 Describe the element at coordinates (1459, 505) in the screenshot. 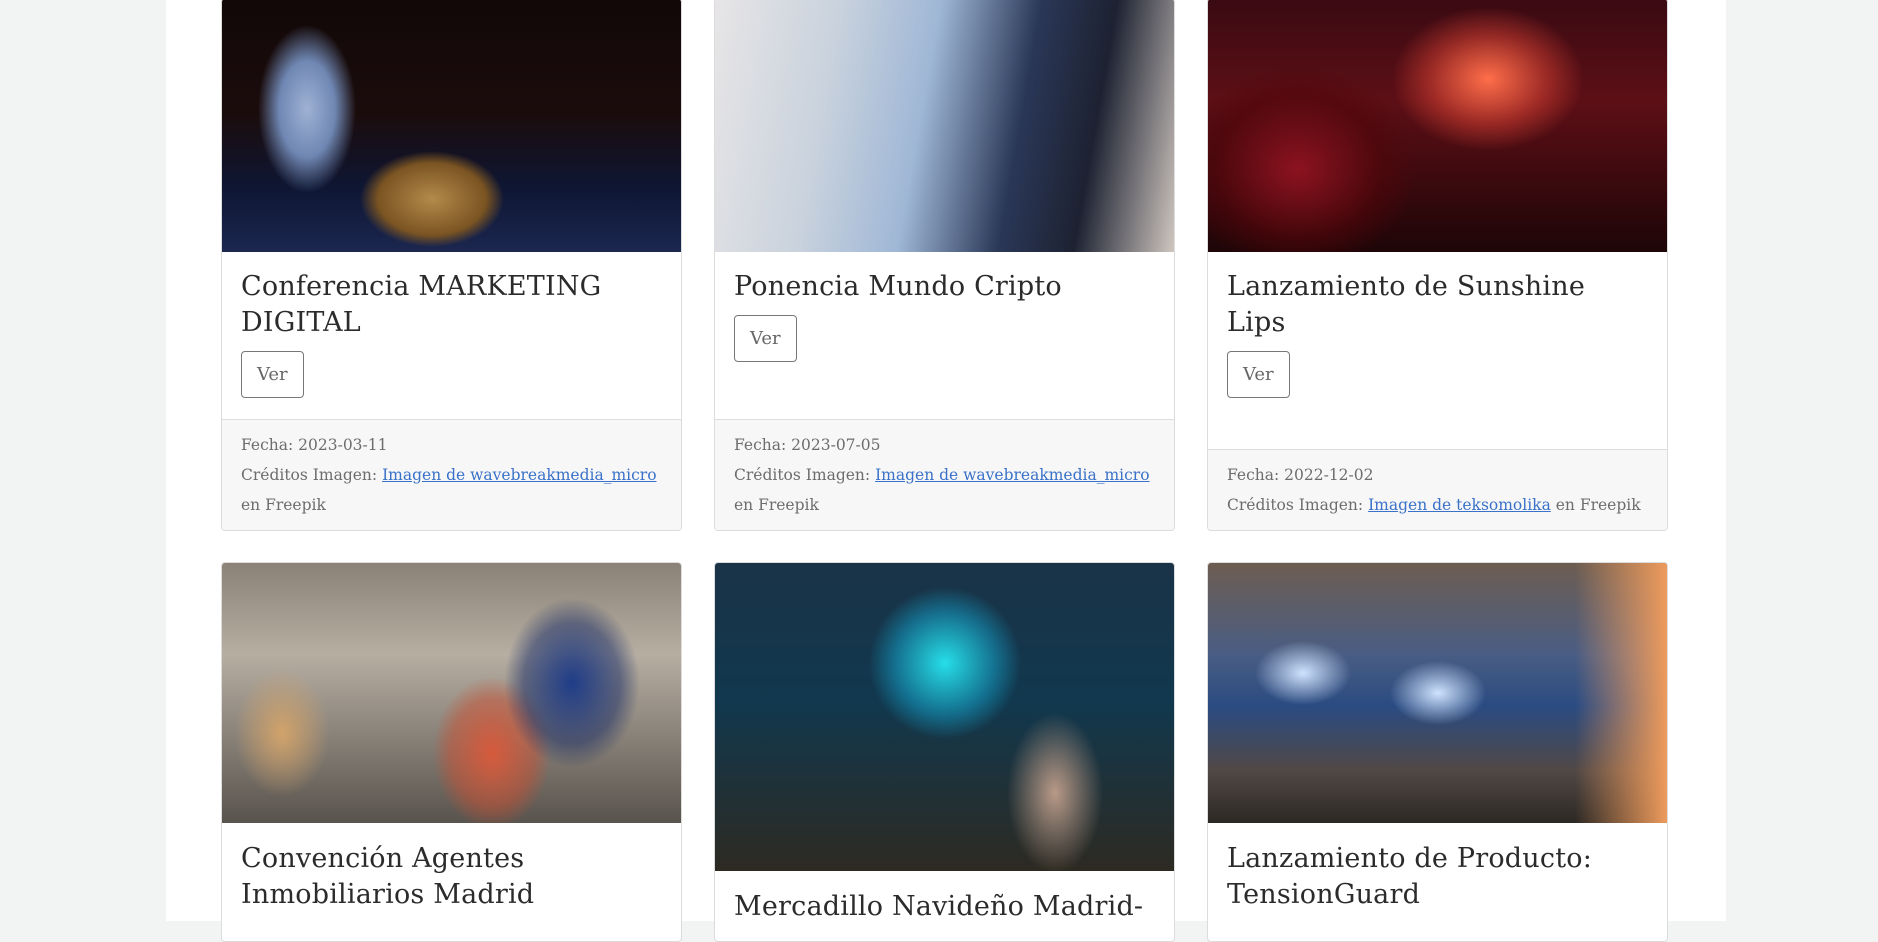

I see `credits-link: Imagen de teksomolika` at that location.